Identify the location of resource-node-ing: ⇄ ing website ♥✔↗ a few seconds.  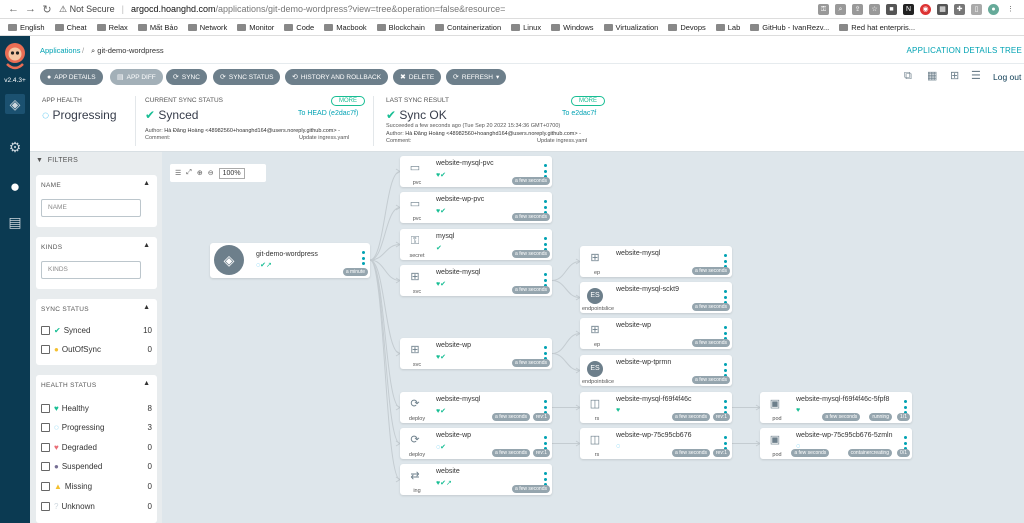
(476, 479).